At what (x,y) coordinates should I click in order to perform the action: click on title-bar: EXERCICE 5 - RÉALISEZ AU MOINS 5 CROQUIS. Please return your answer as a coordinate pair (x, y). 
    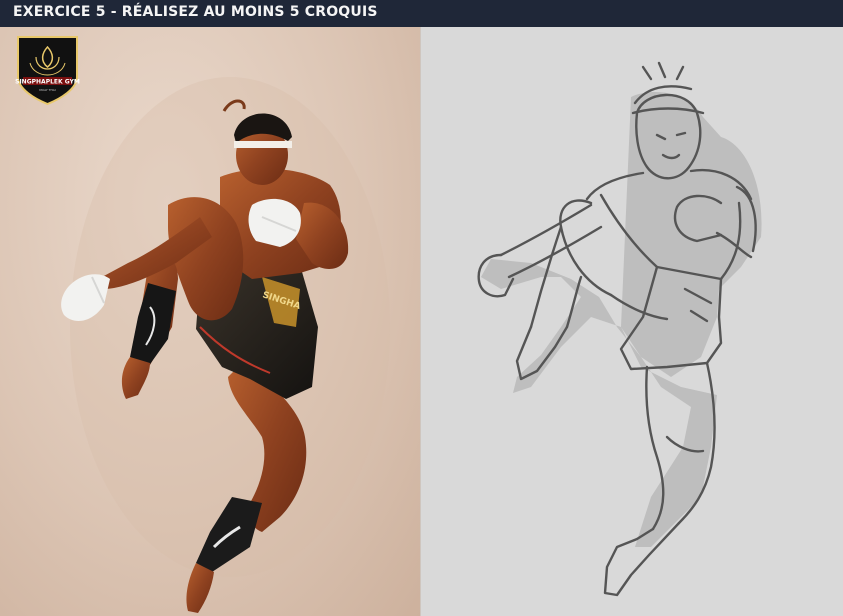
    Looking at the image, I should click on (421, 13).